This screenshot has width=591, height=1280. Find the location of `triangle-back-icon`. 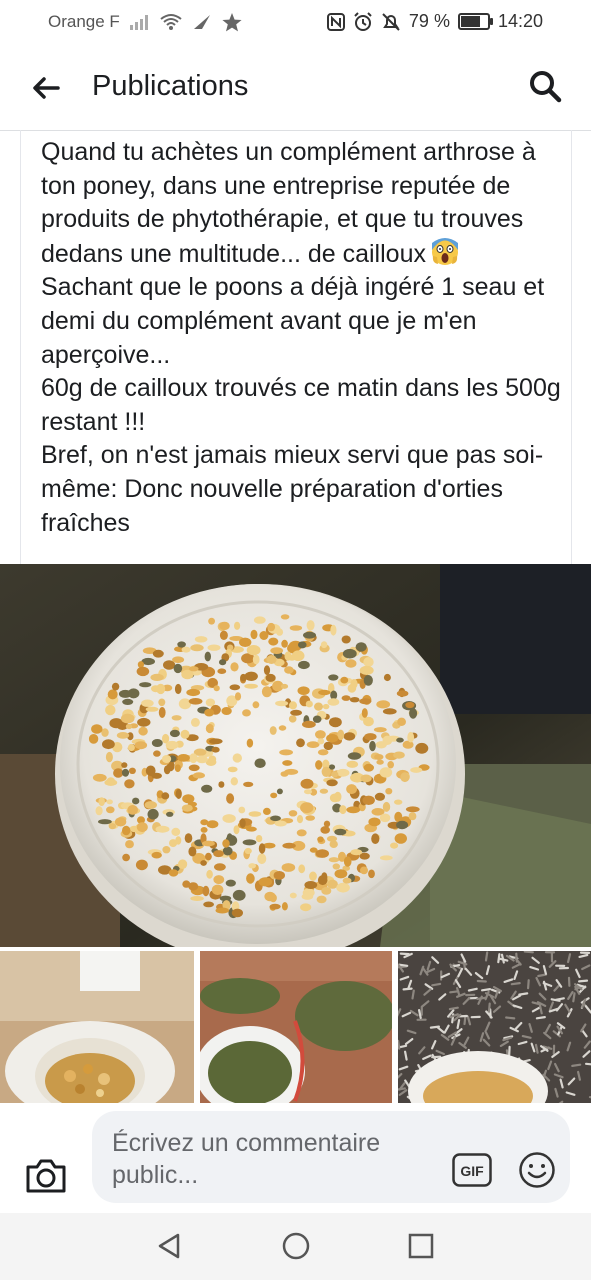

triangle-back-icon is located at coordinates (169, 1246).